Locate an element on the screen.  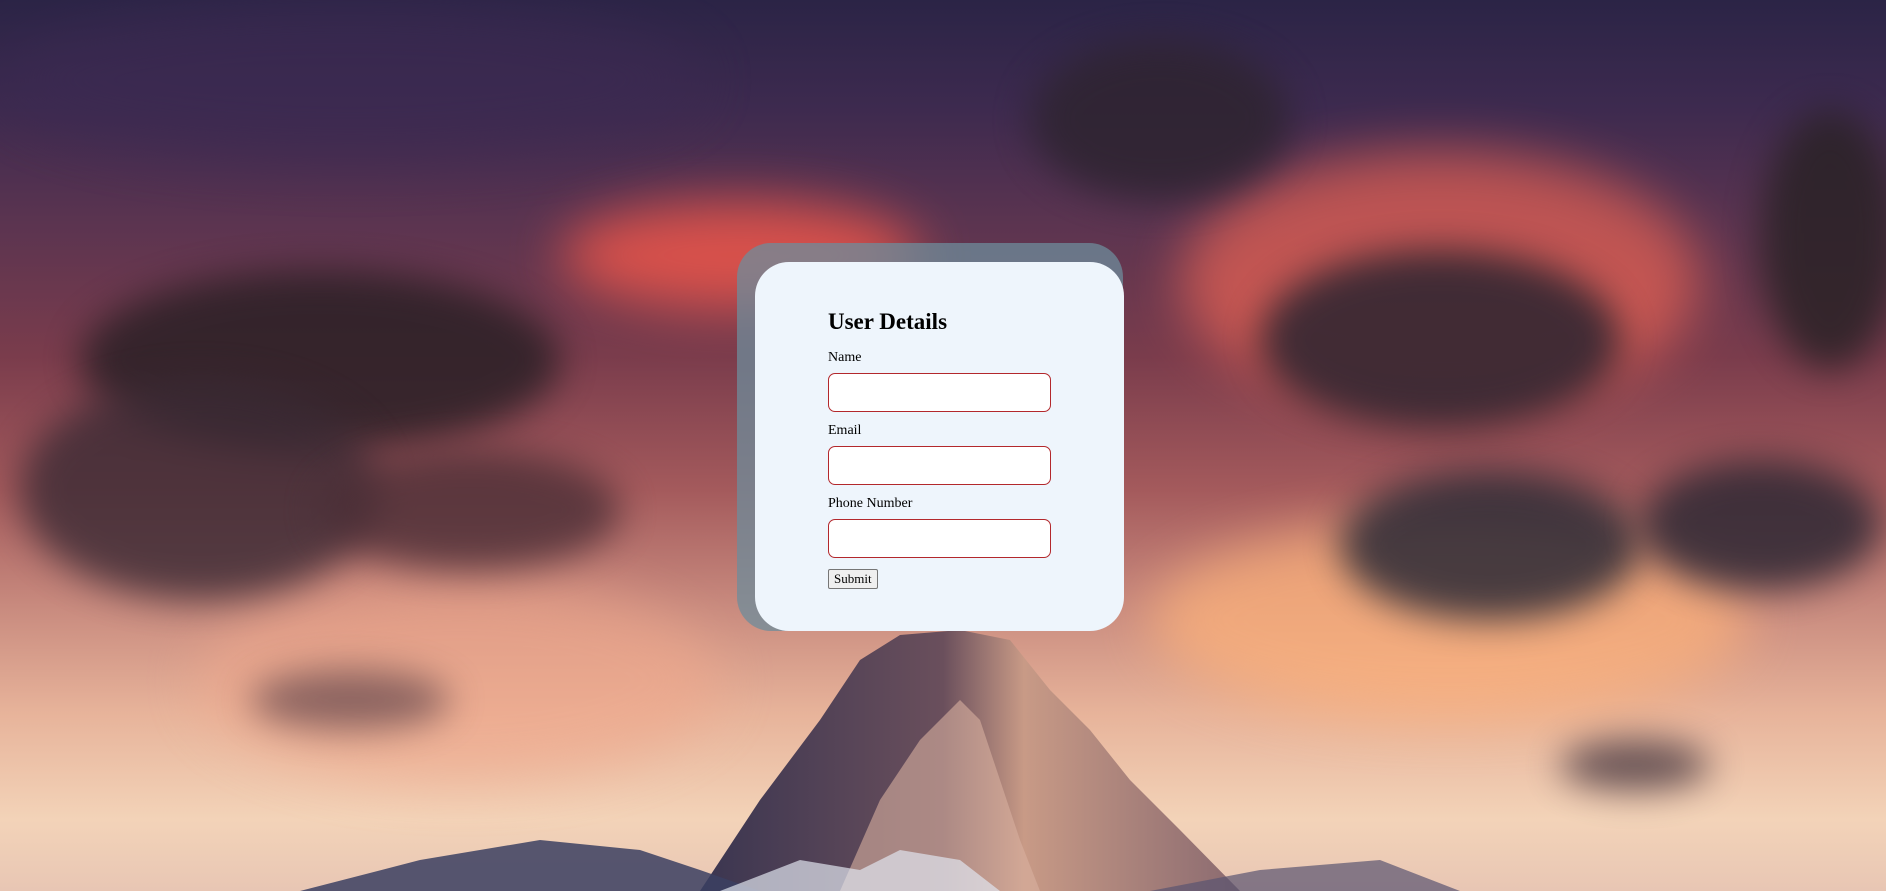
email-label: Email is located at coordinates (845, 430).